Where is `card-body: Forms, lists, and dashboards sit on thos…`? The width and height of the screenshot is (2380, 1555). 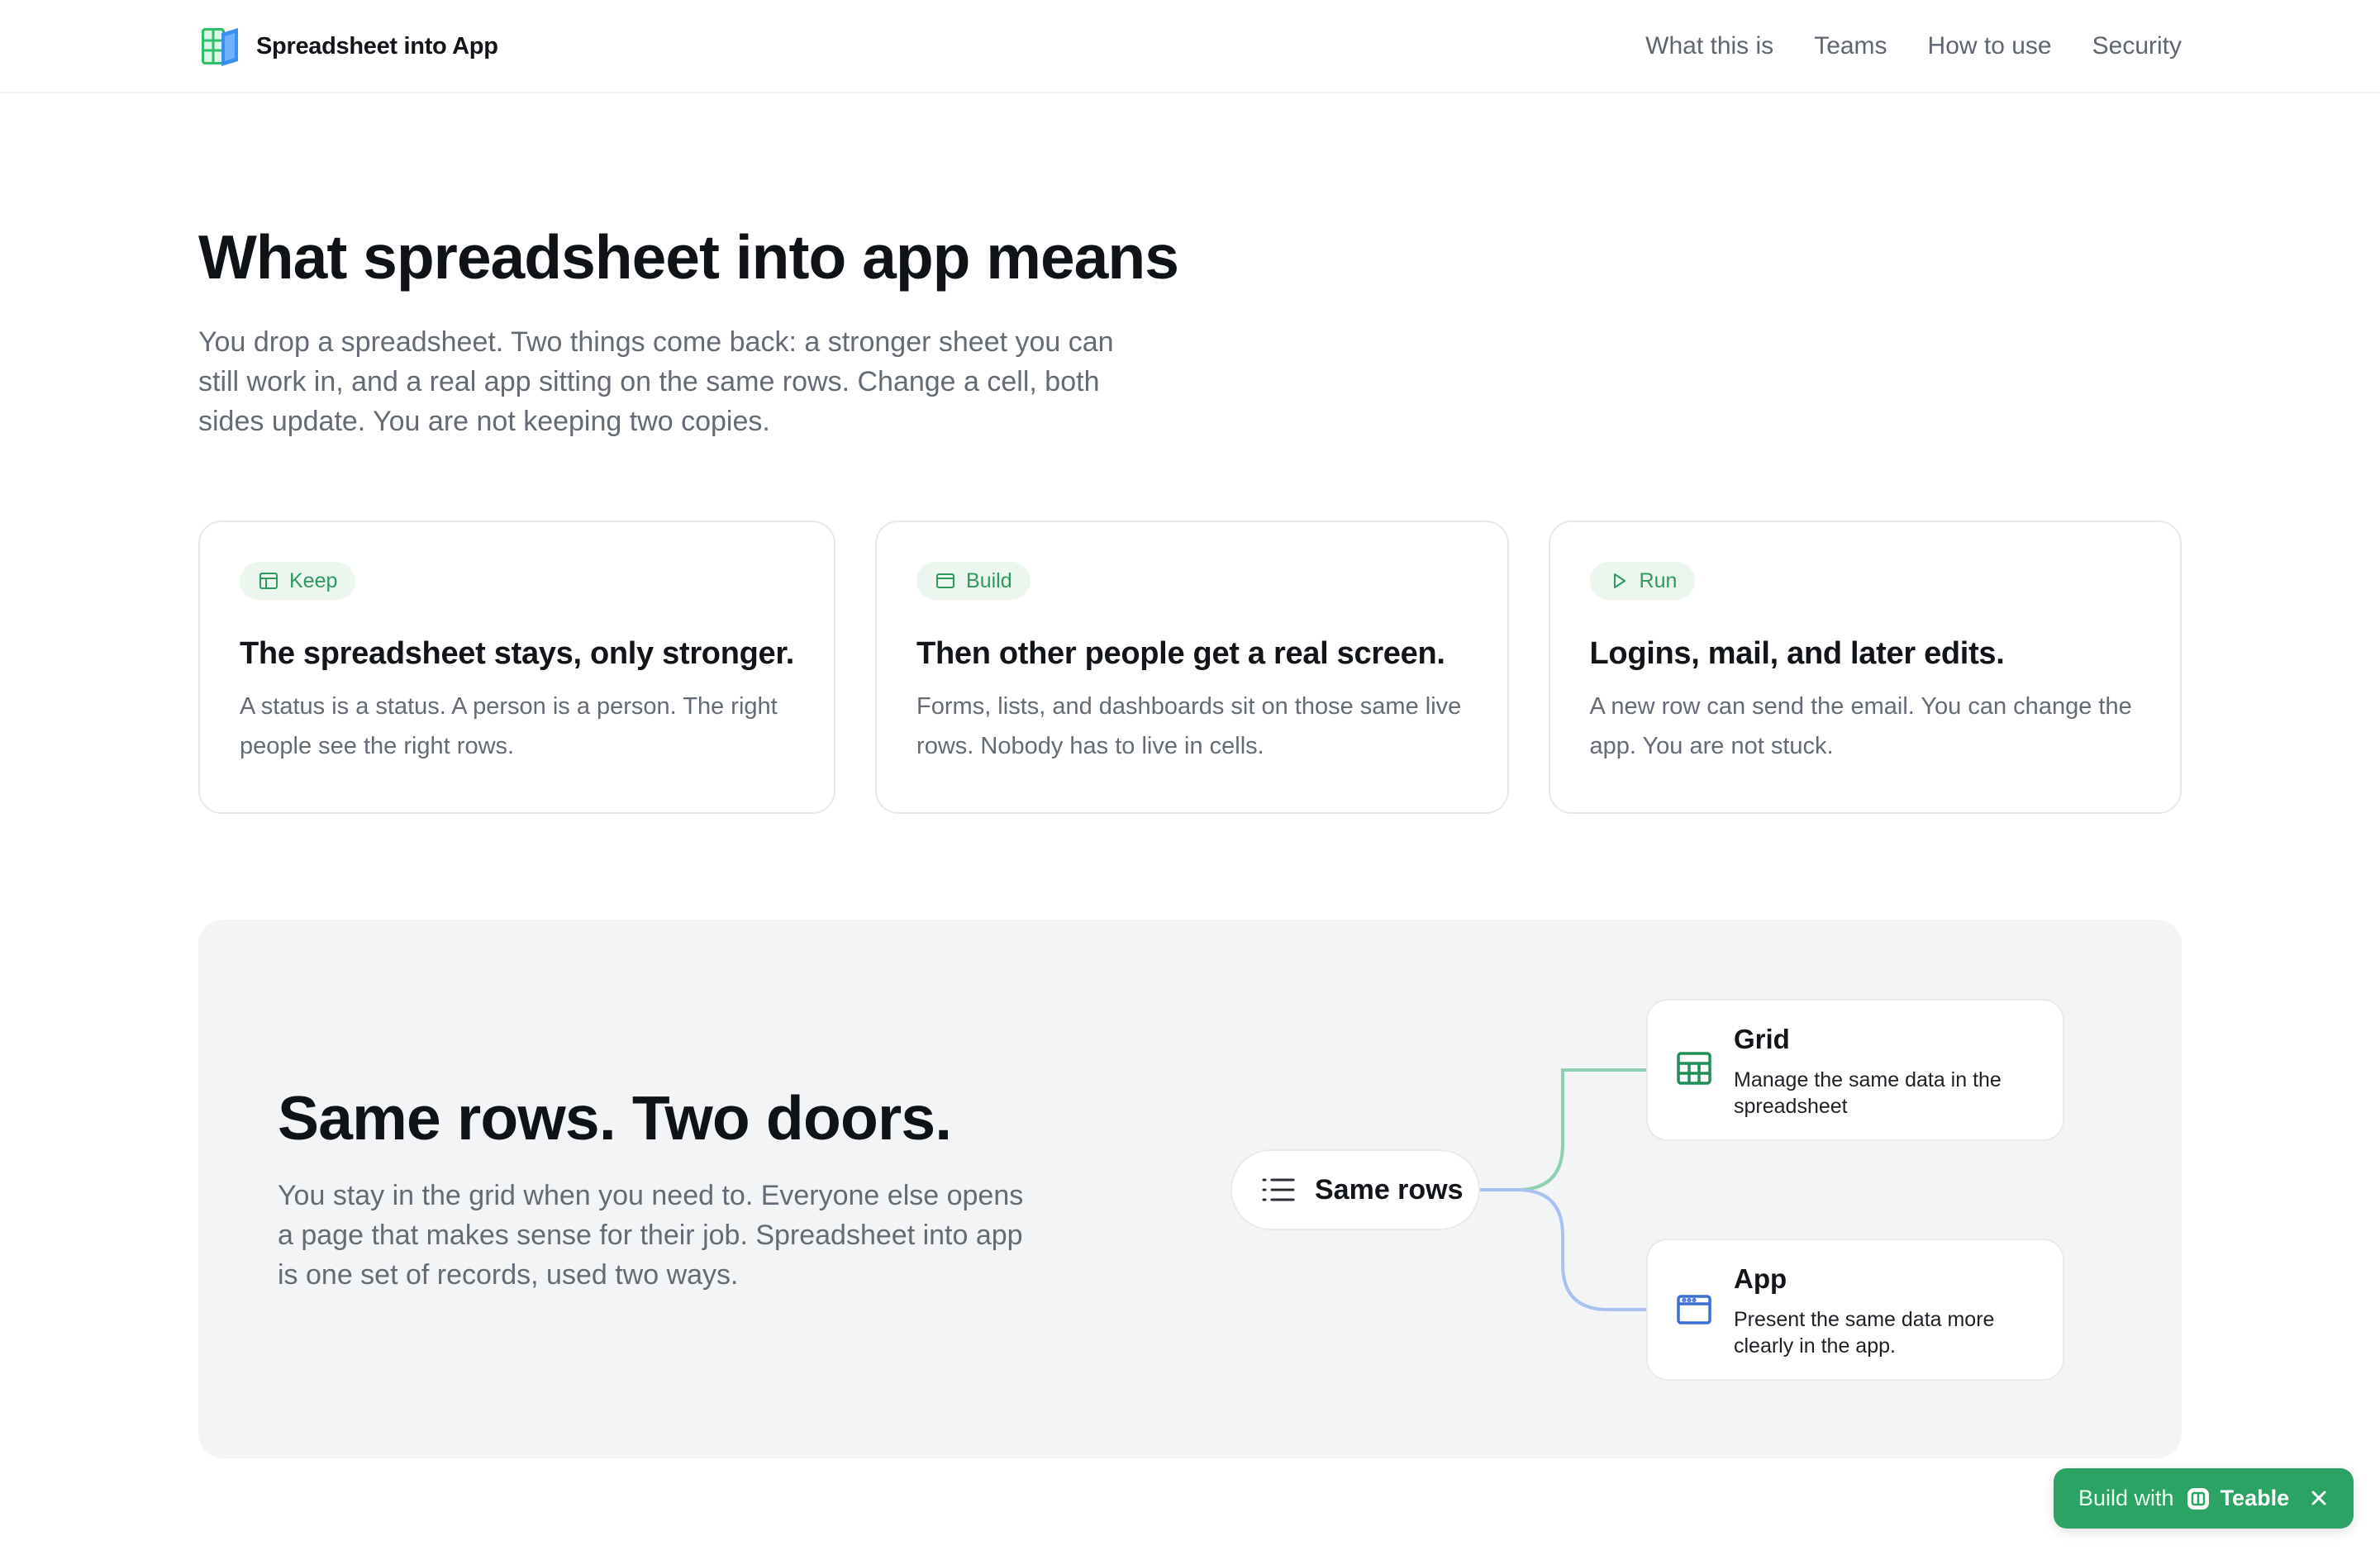 card-body: Forms, lists, and dashboards sit on thos… is located at coordinates (1189, 726).